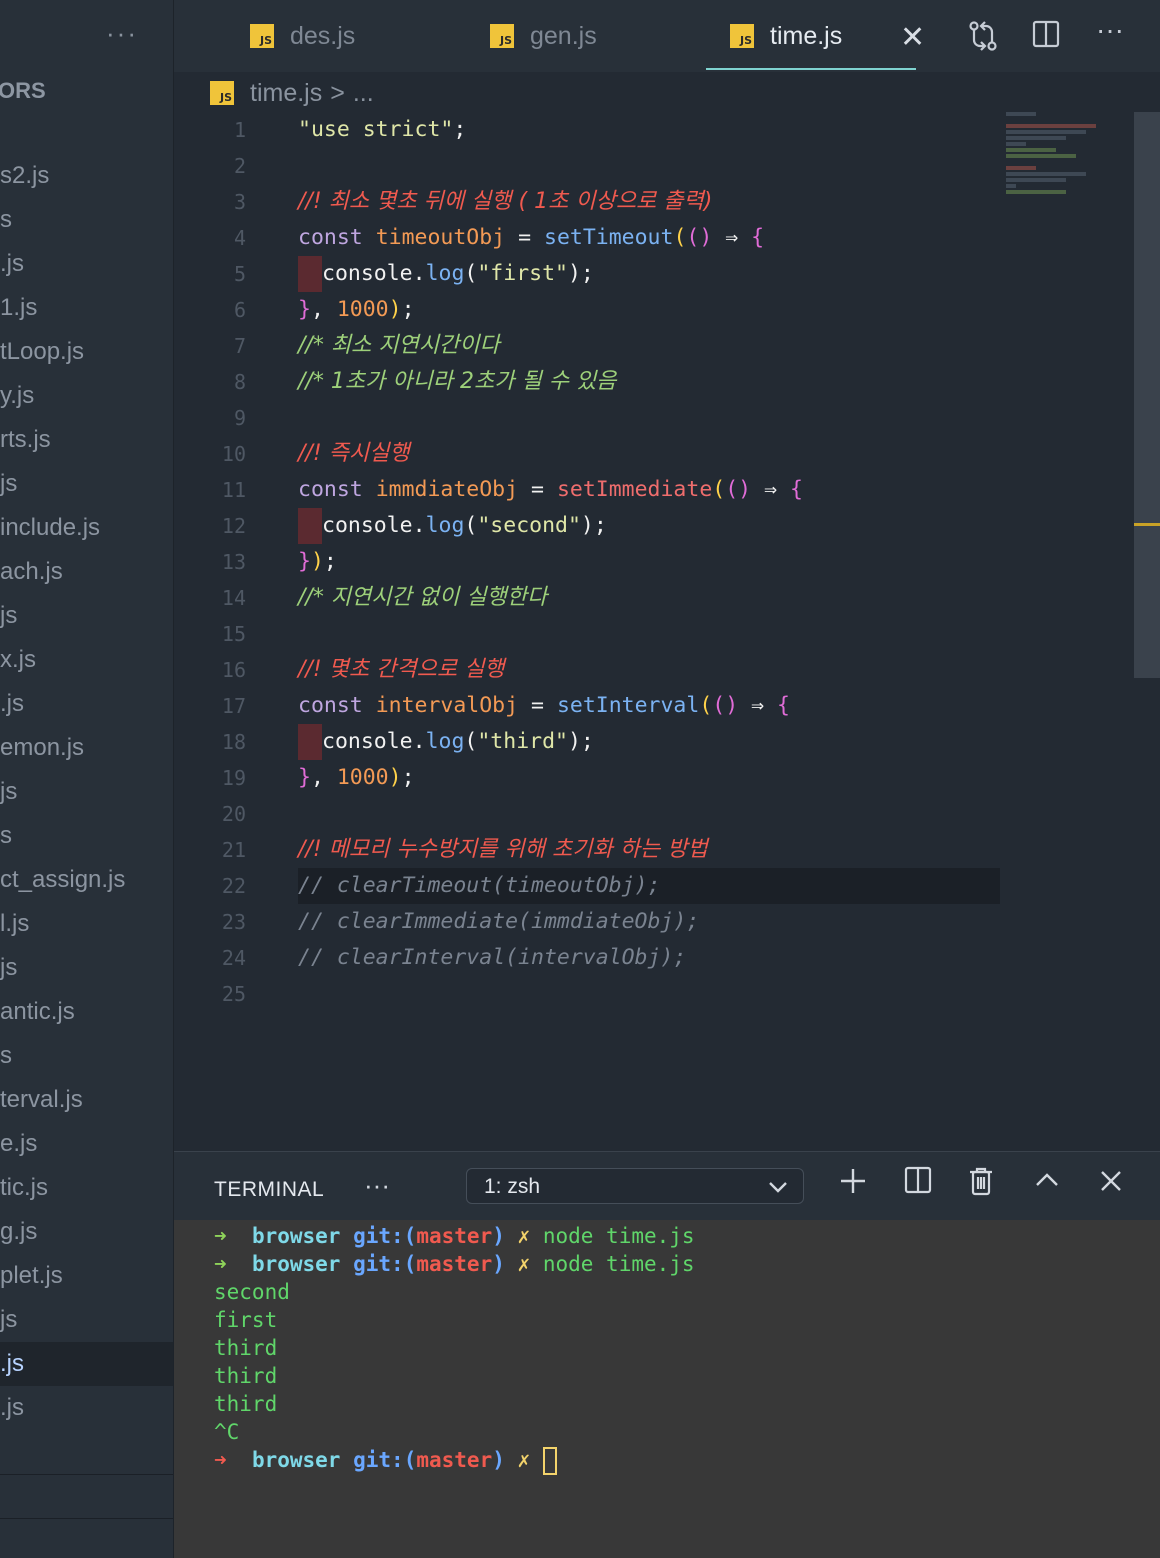  I want to click on divider, so click(86, 1474).